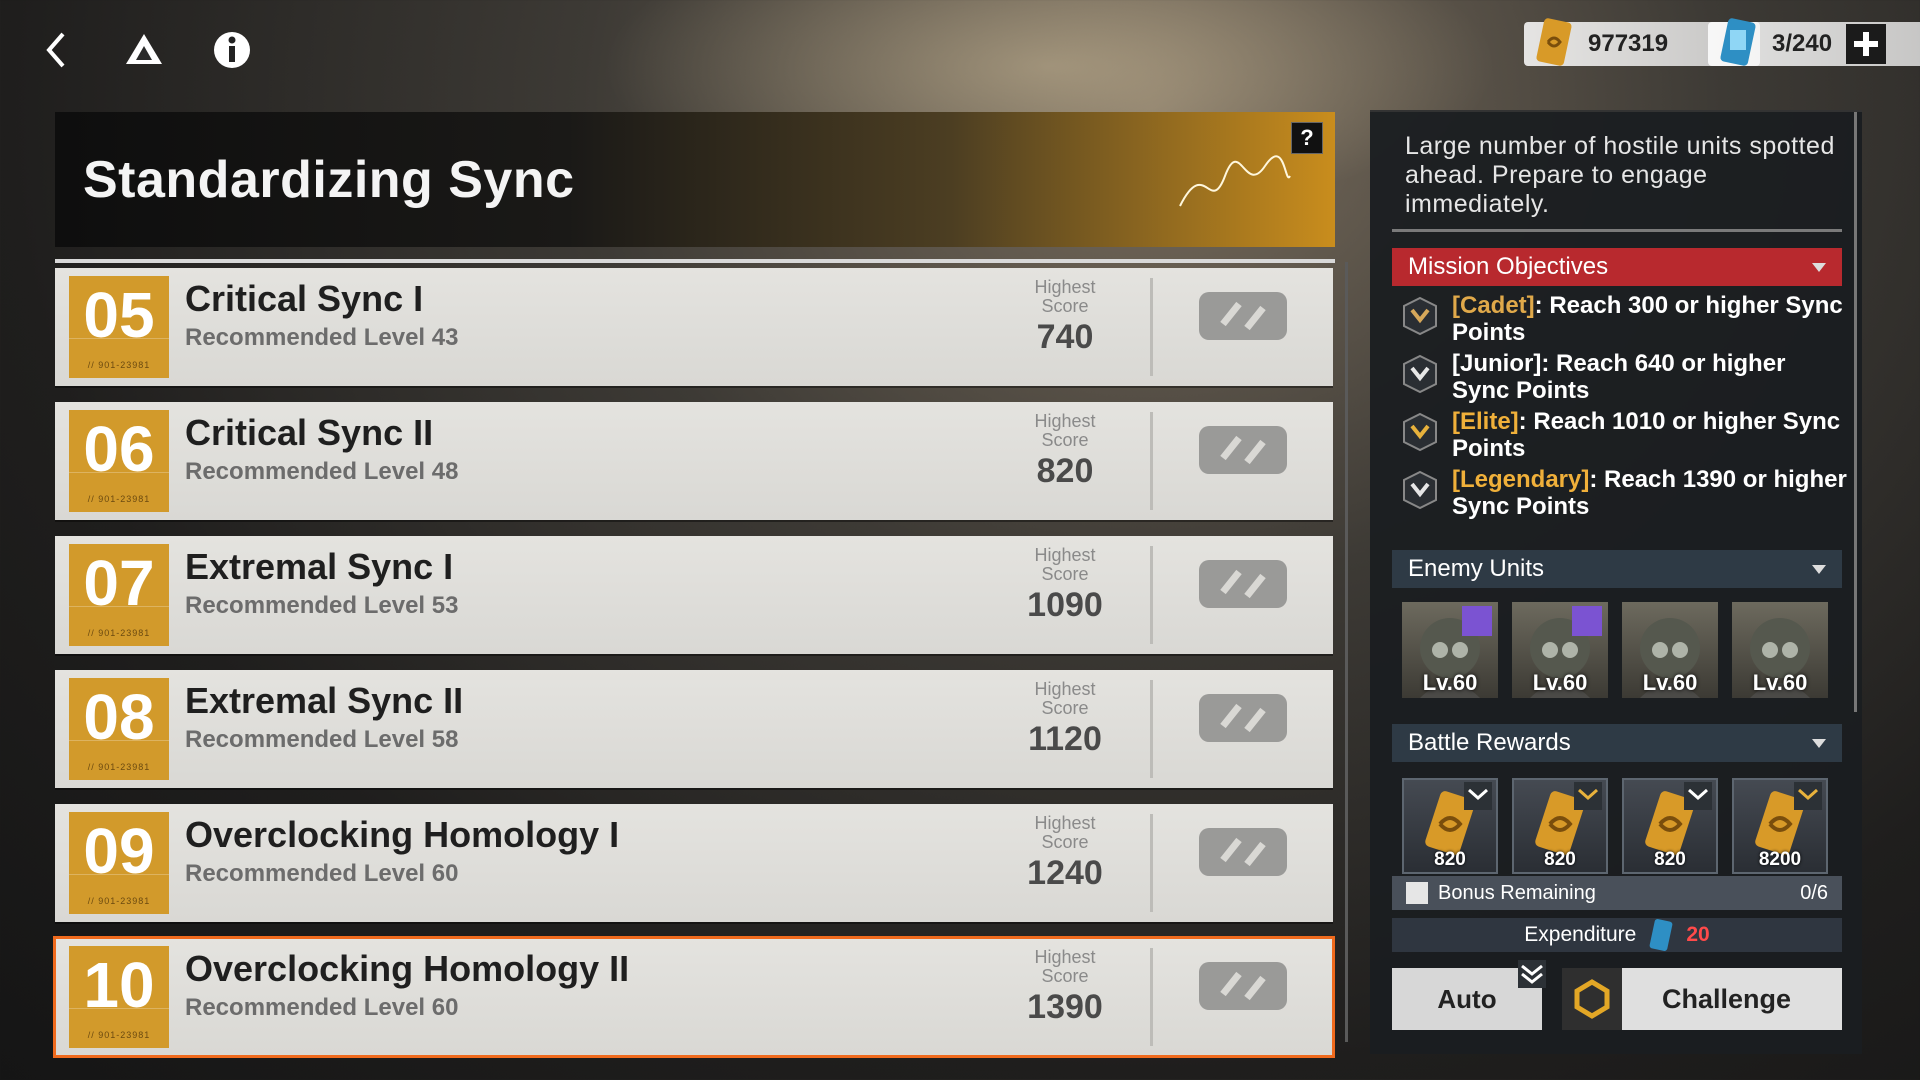  I want to click on bonus-remaining-label: Bonus Remaining, so click(1517, 892).